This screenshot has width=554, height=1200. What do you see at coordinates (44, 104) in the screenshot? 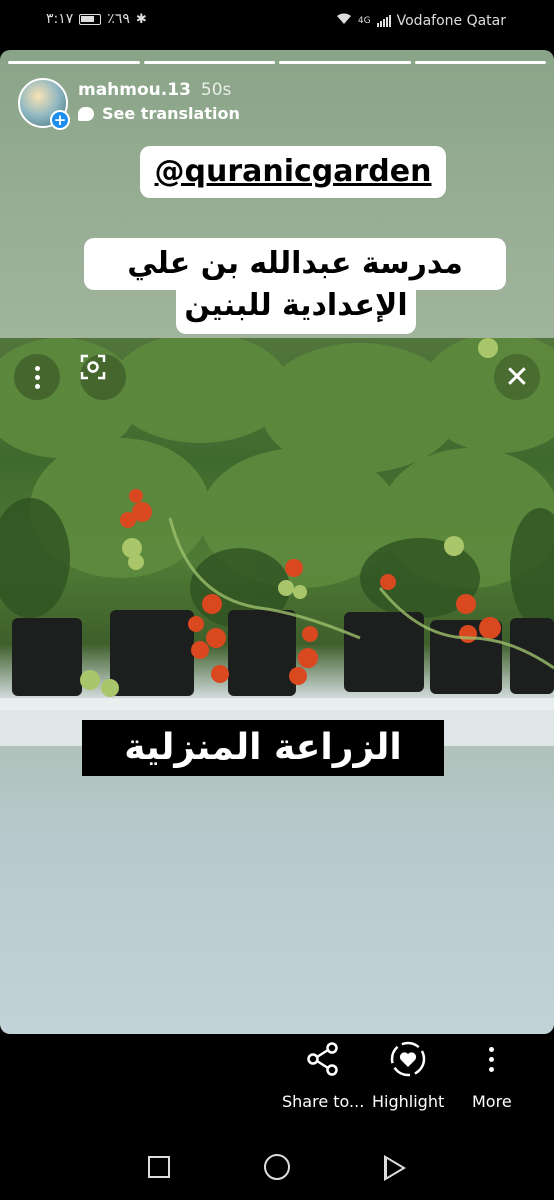
I see `avatar: +` at bounding box center [44, 104].